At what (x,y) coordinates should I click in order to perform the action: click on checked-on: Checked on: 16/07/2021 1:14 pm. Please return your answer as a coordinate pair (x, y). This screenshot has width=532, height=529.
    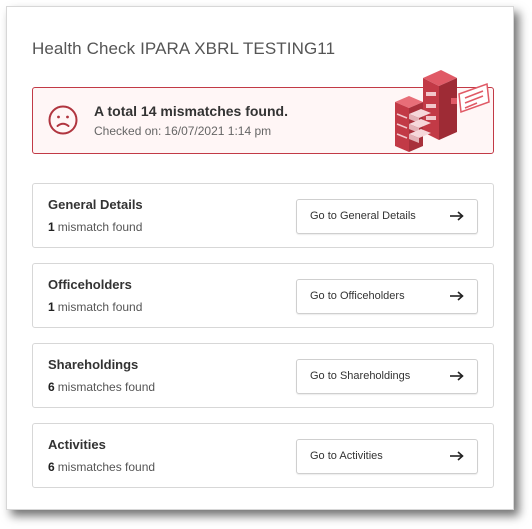
    Looking at the image, I should click on (182, 131).